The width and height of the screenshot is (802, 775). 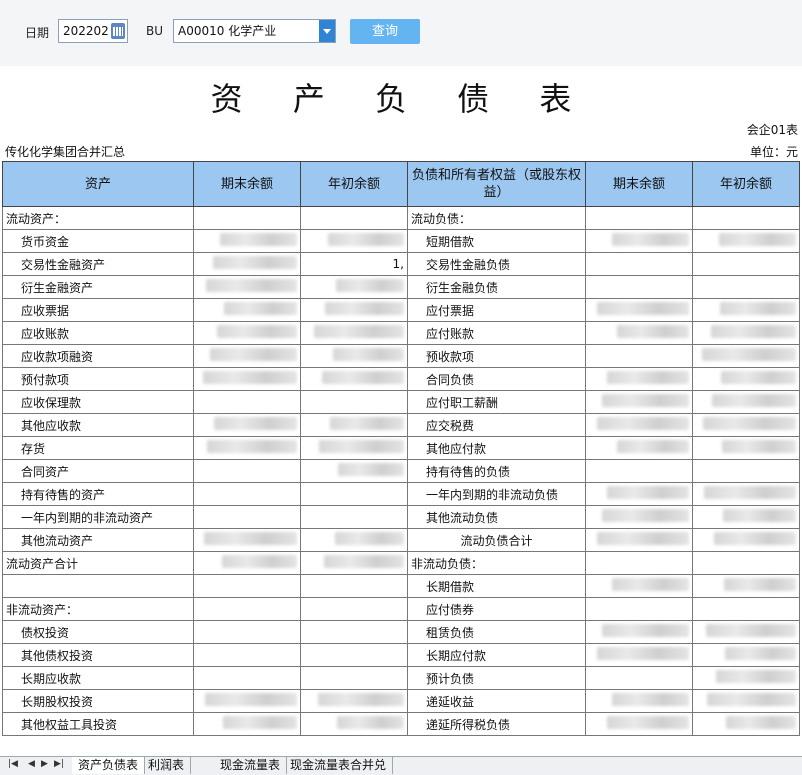 What do you see at coordinates (93, 31) in the screenshot?
I see `date-input: 202202` at bounding box center [93, 31].